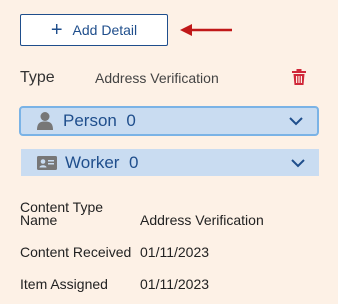  I want to click on item-assigned-value: 01/11/2023, so click(175, 284).